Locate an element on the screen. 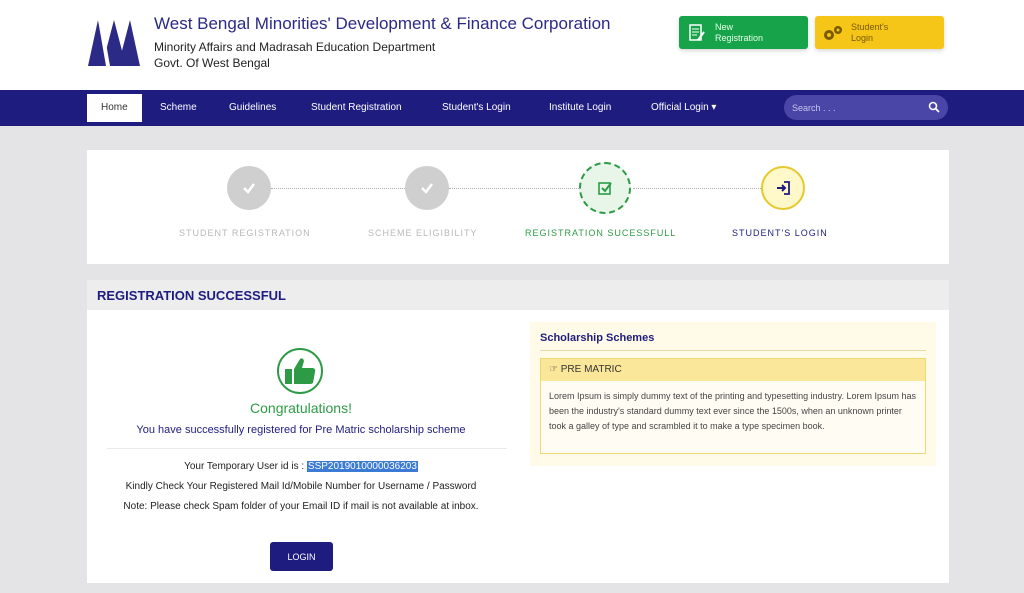 This screenshot has height=593, width=1024. student-login-label-1: Student's is located at coordinates (870, 26).